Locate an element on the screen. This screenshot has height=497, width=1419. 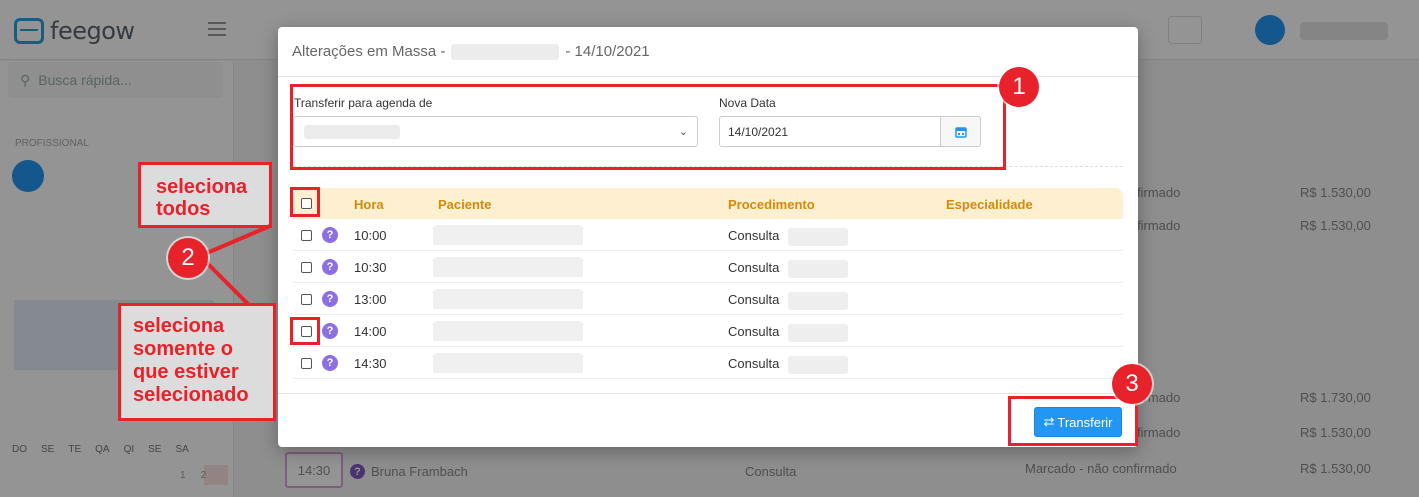
annotation-text: somente o is located at coordinates (183, 349).